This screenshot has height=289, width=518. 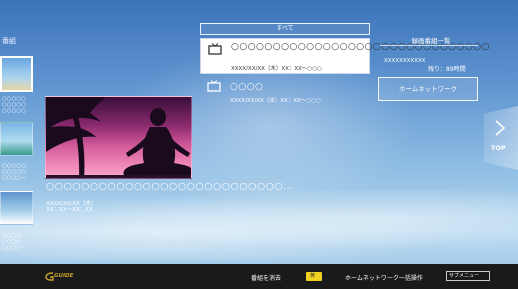 I want to click on thumbnail-label: ○○○○ ○○○○ ○○○○−, so click(x=14, y=242).